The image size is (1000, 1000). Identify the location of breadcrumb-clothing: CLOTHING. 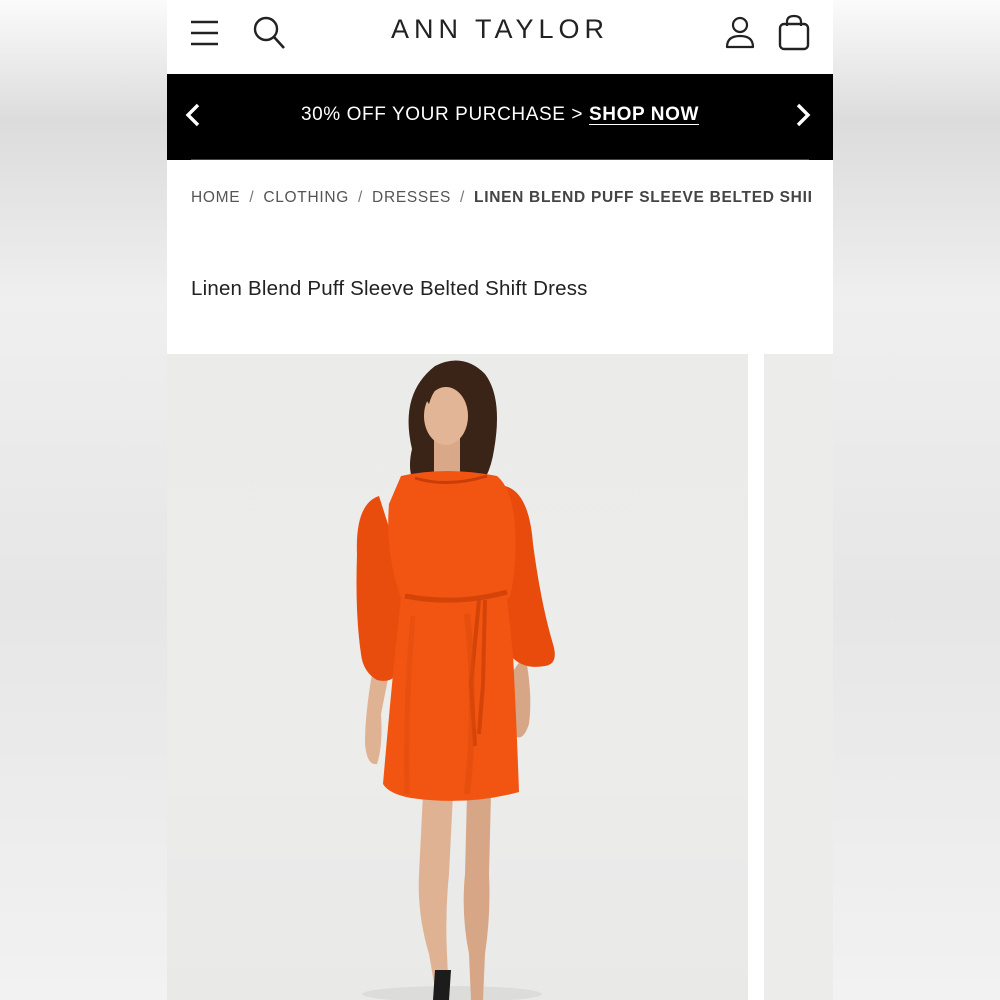
(306, 197).